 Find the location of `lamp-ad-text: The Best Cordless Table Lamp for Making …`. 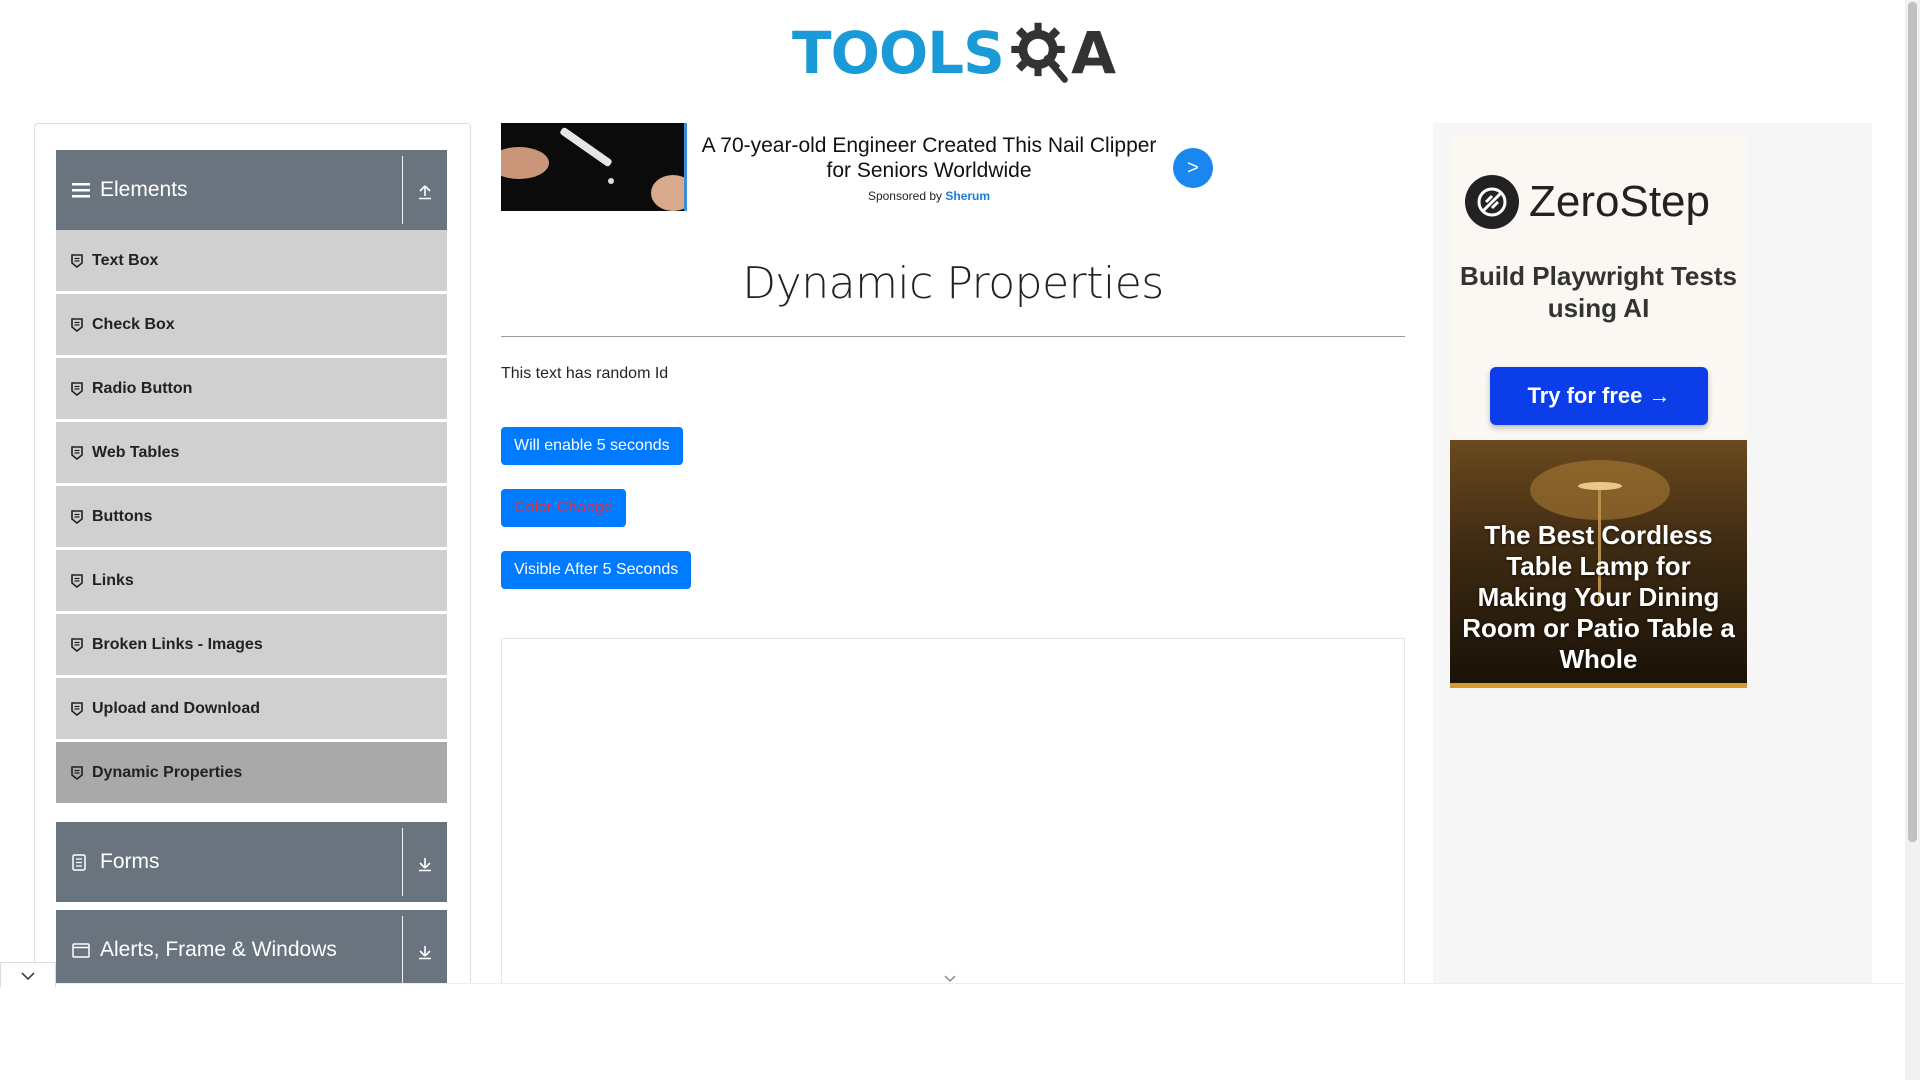

lamp-ad-text: The Best Cordless Table Lamp for Making … is located at coordinates (1598, 597).